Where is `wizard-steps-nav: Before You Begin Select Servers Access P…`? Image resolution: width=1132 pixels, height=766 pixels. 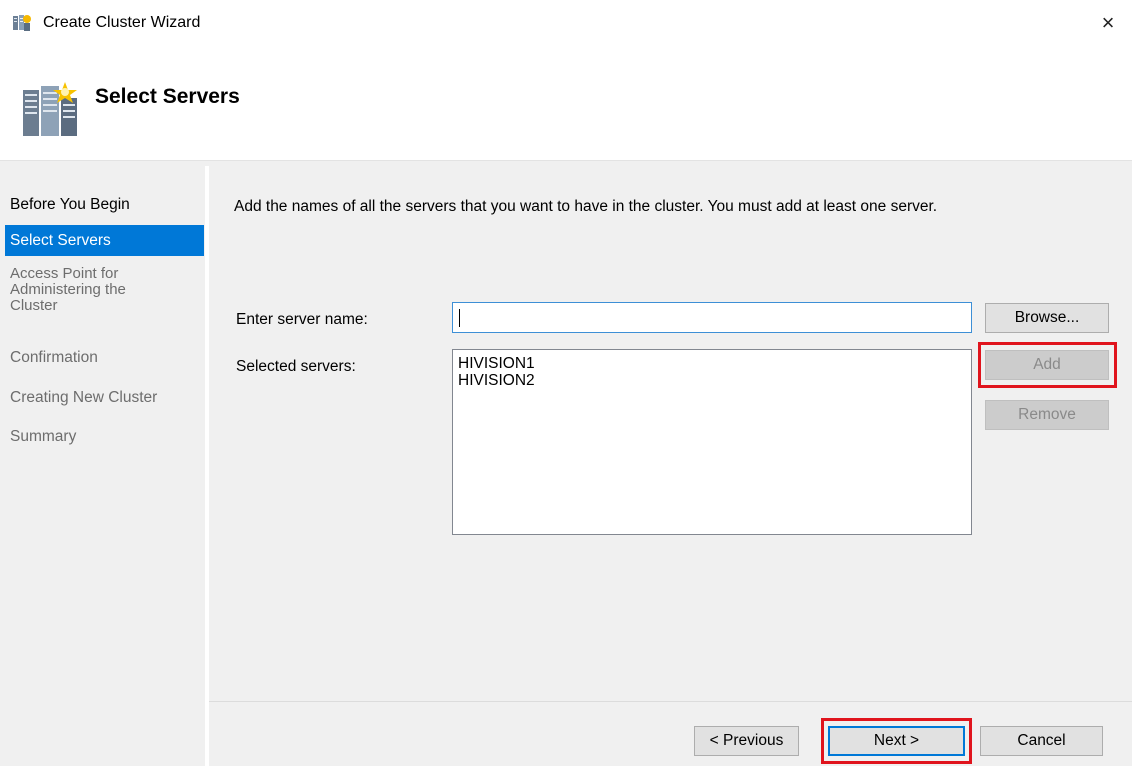
wizard-steps-nav: Before You Begin Select Servers Access P… is located at coordinates (103, 466).